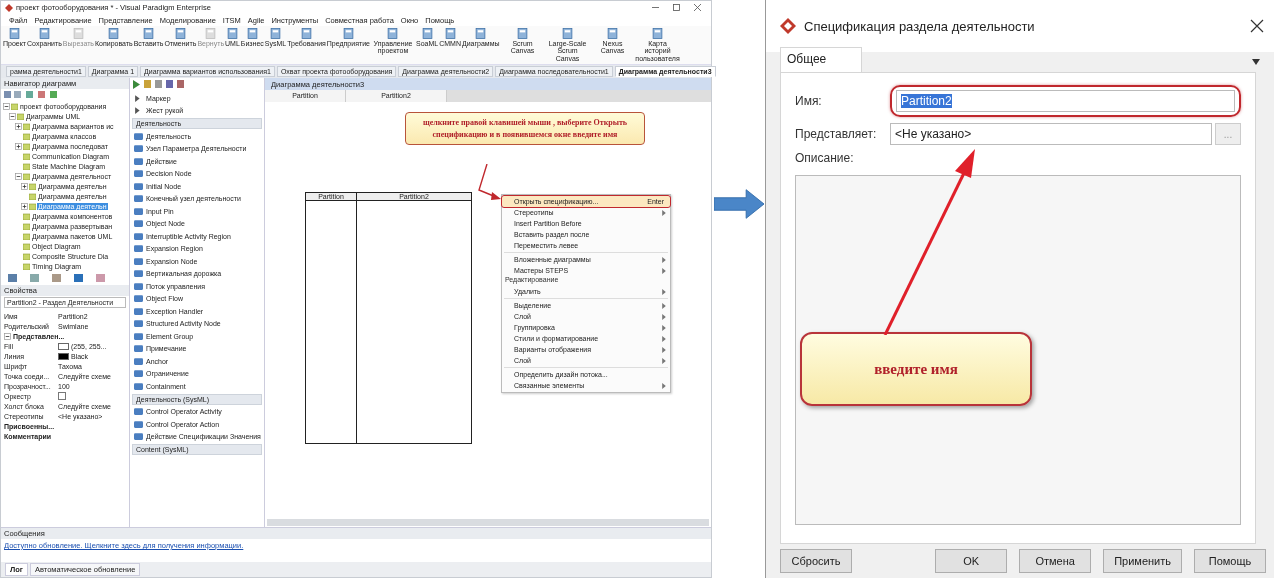 The height and width of the screenshot is (578, 1274). I want to click on dialog-button: Применить, so click(1142, 561).